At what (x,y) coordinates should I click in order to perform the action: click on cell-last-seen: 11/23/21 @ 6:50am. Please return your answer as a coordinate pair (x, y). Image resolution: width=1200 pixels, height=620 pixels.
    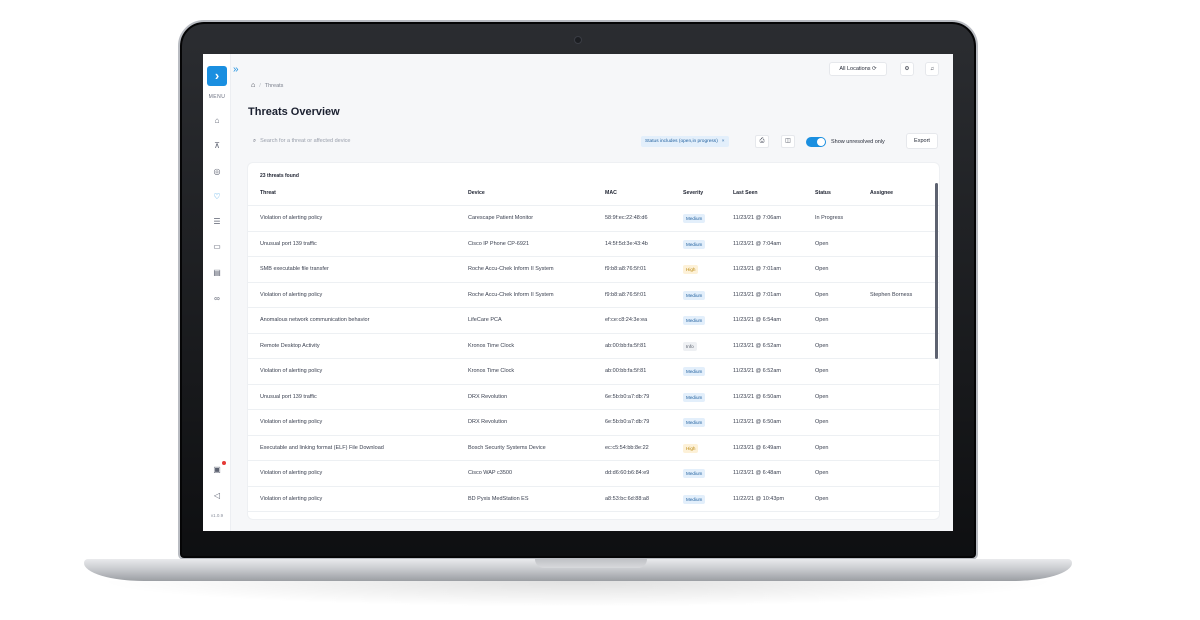
    Looking at the image, I should click on (757, 422).